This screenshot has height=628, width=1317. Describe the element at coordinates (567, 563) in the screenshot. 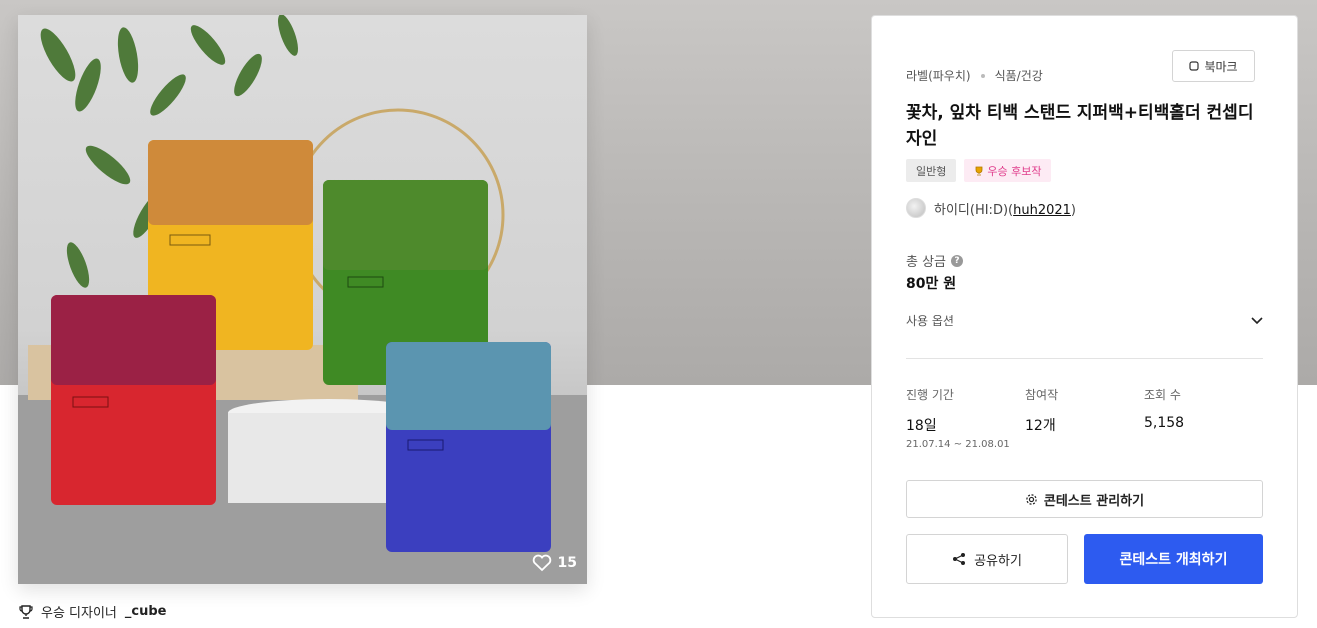

I see `like-count: 15` at that location.